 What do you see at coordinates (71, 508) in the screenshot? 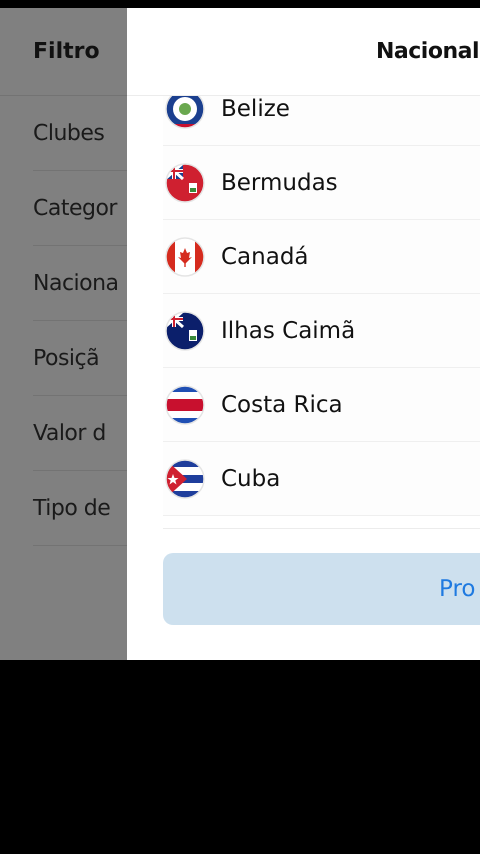
I see `filter-item: Tipo de` at bounding box center [71, 508].